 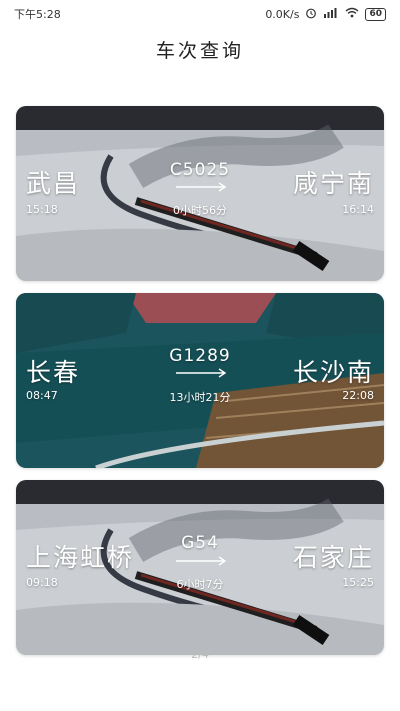 I want to click on wifi-icon, so click(x=352, y=14).